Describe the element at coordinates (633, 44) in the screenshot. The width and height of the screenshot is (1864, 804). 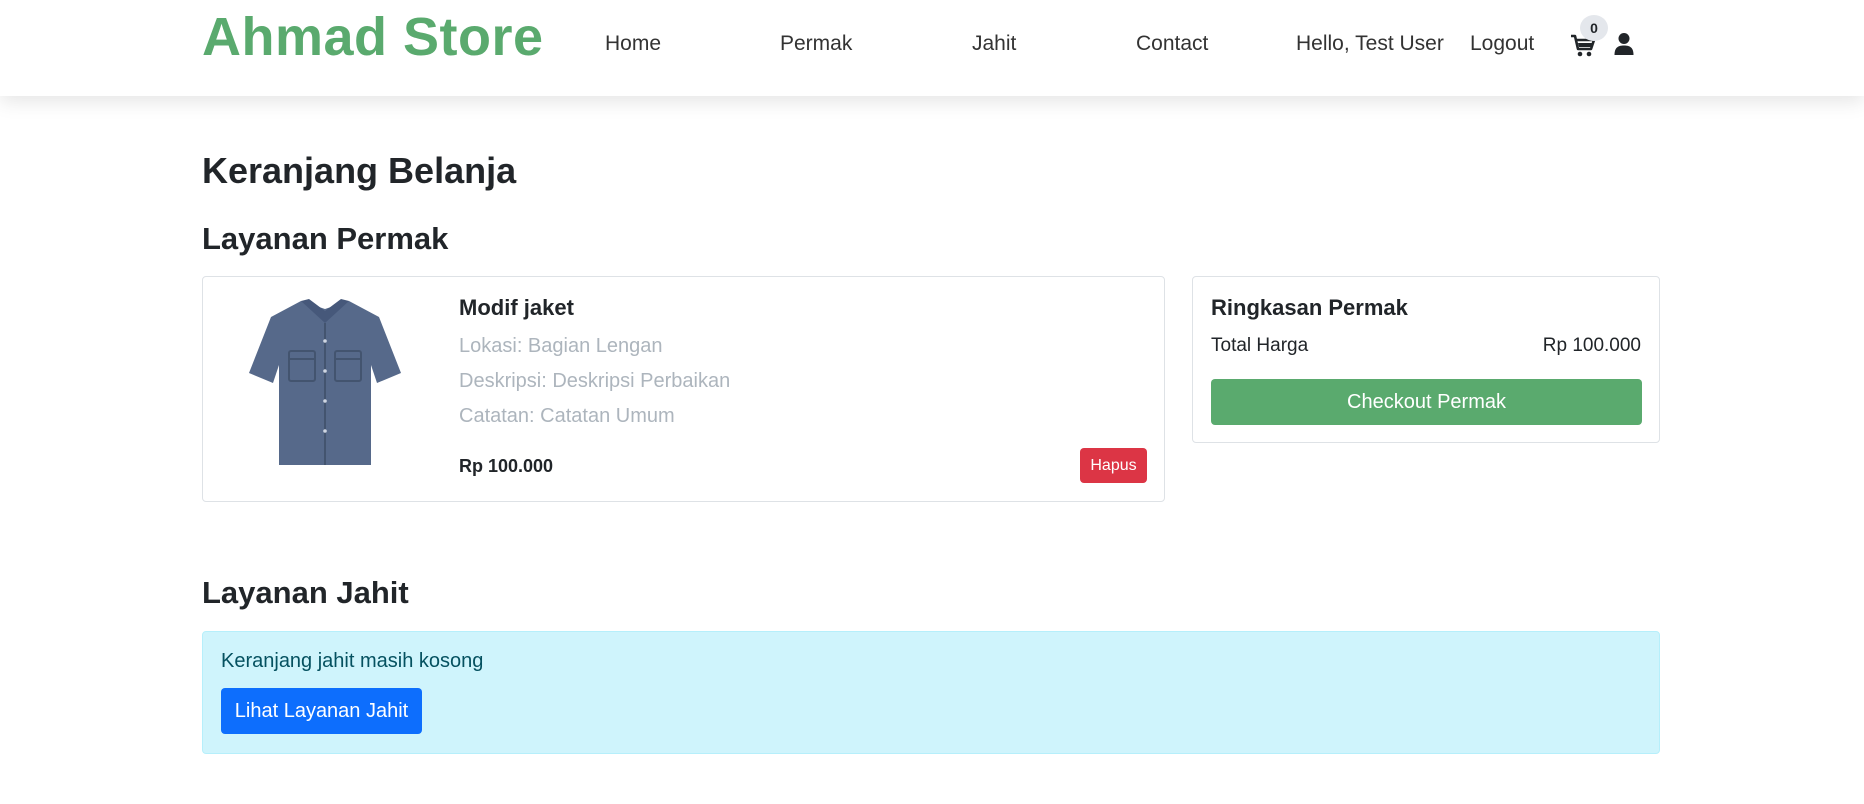
I see `nav-link-home: Home` at that location.